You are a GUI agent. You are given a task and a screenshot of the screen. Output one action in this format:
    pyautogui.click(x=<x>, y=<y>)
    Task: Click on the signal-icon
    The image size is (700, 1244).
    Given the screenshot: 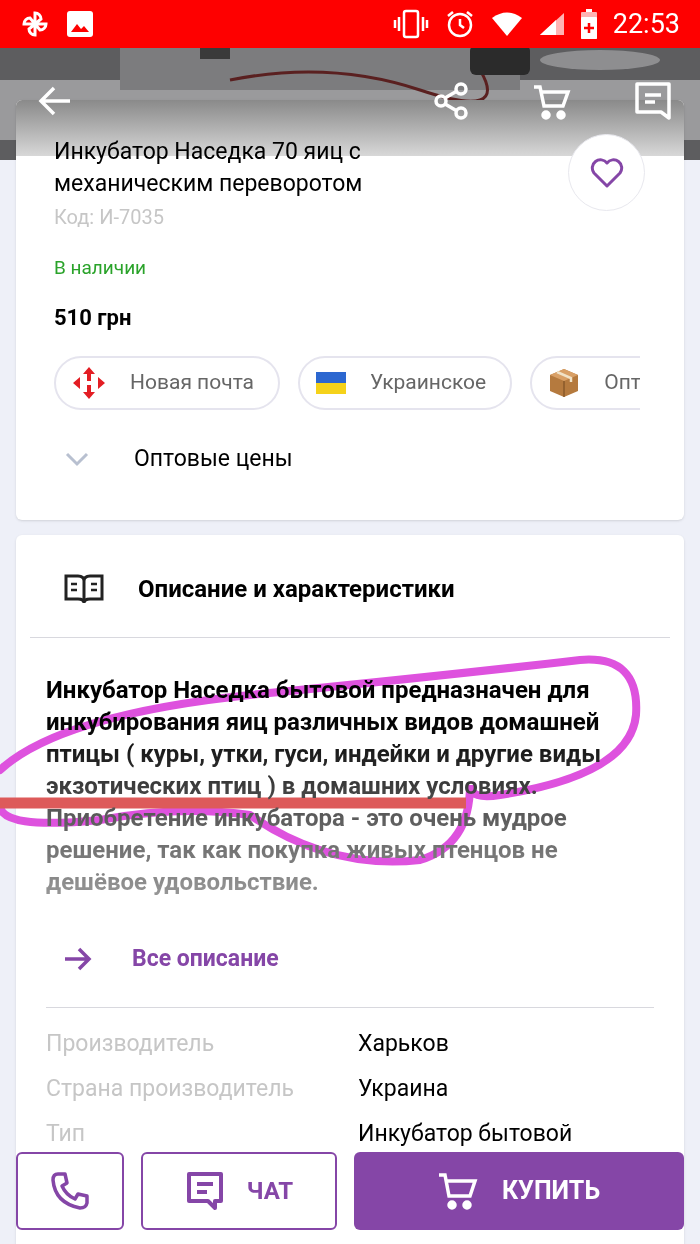 What is the action you would take?
    pyautogui.click(x=551, y=24)
    